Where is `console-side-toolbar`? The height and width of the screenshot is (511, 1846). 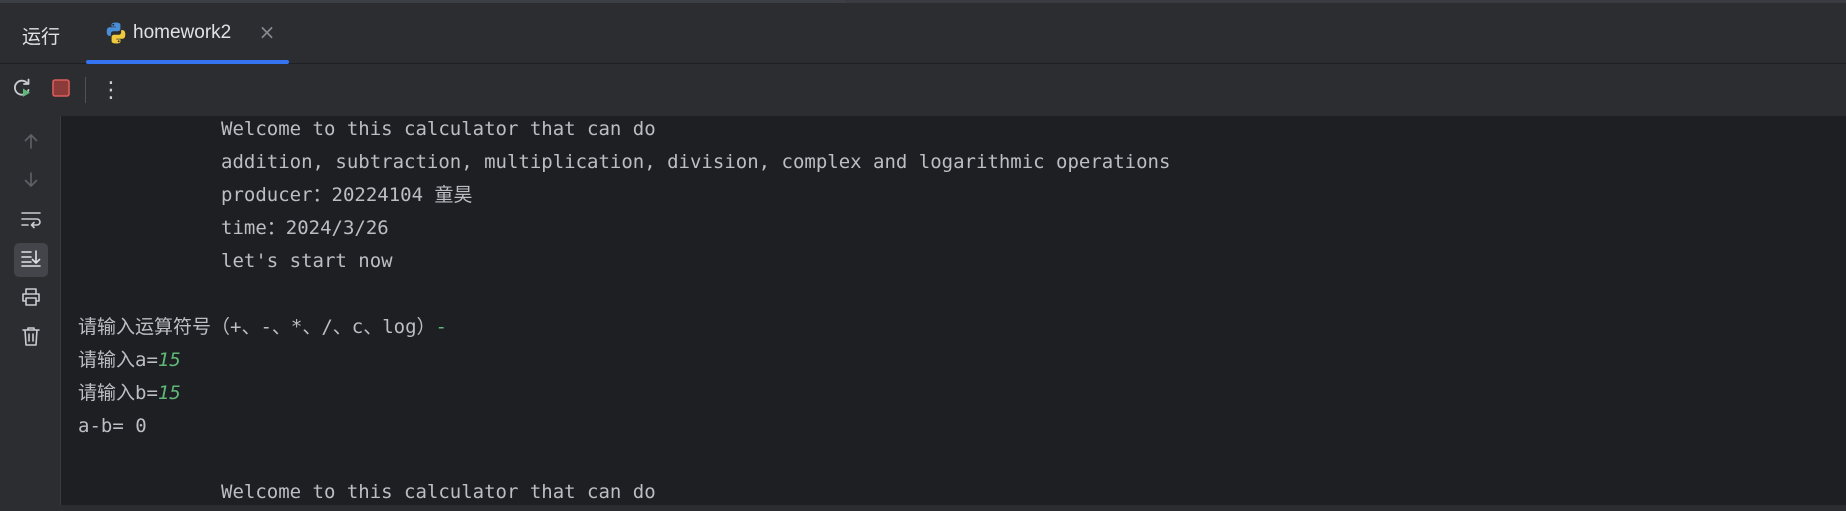
console-side-toolbar is located at coordinates (30, 313).